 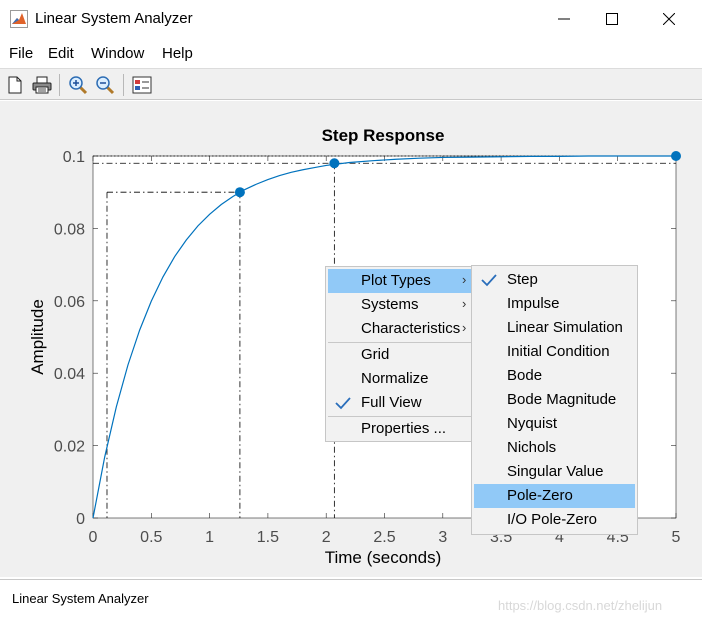 What do you see at coordinates (565, 327) in the screenshot?
I see `menu-item-label: Linear Simulation` at bounding box center [565, 327].